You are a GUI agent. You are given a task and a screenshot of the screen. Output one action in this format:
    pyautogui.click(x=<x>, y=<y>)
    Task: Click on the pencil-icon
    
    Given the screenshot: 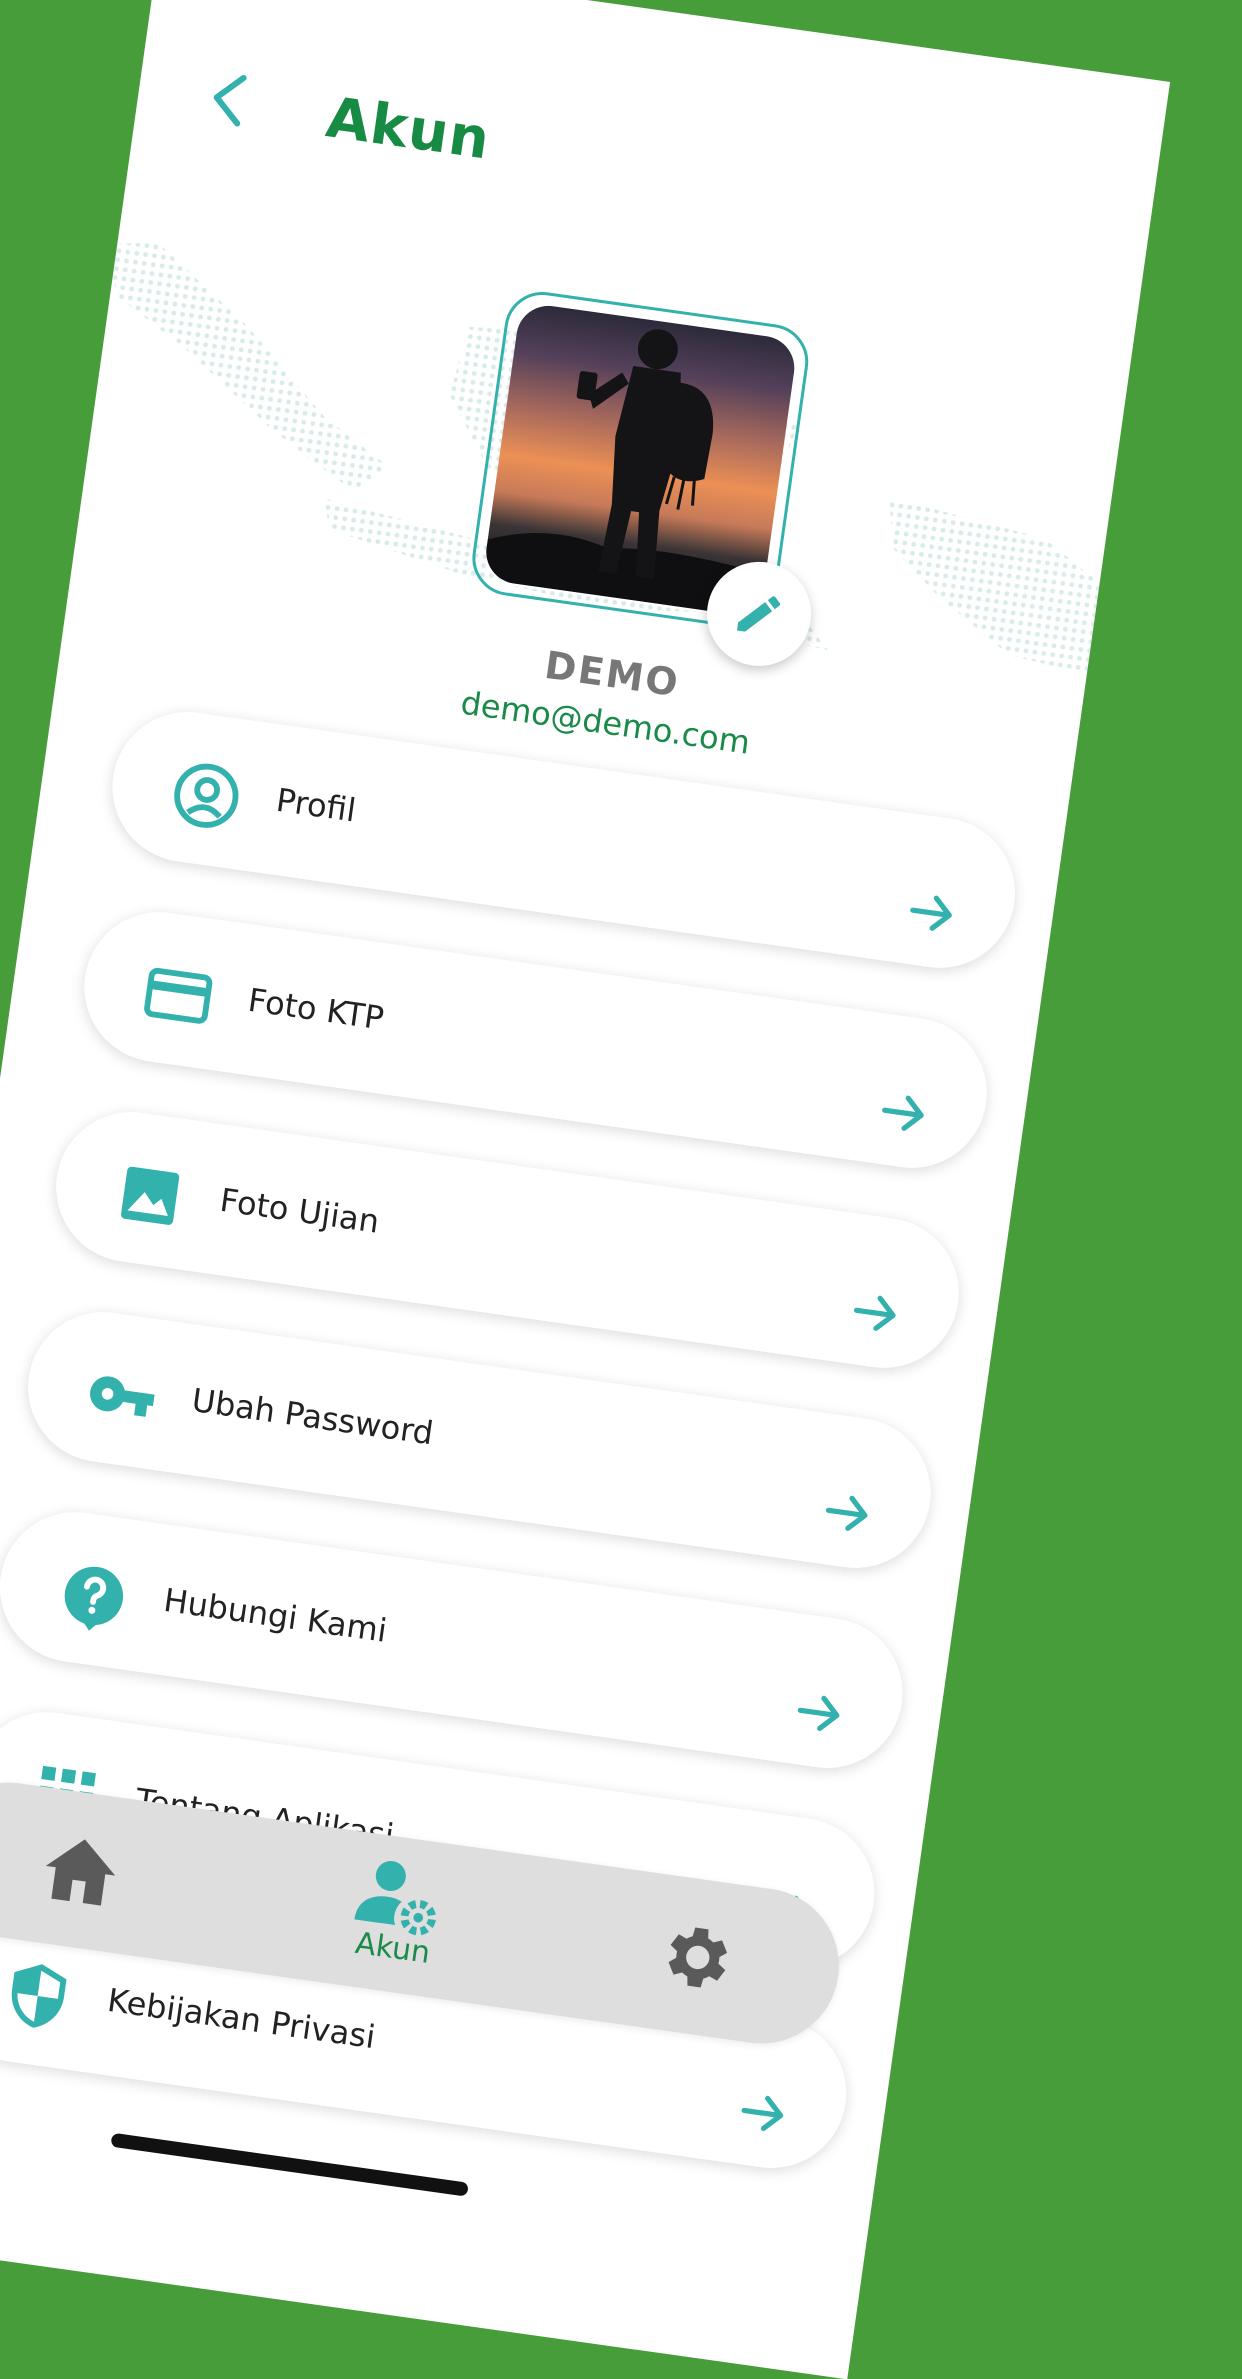 What is the action you would take?
    pyautogui.click(x=759, y=614)
    